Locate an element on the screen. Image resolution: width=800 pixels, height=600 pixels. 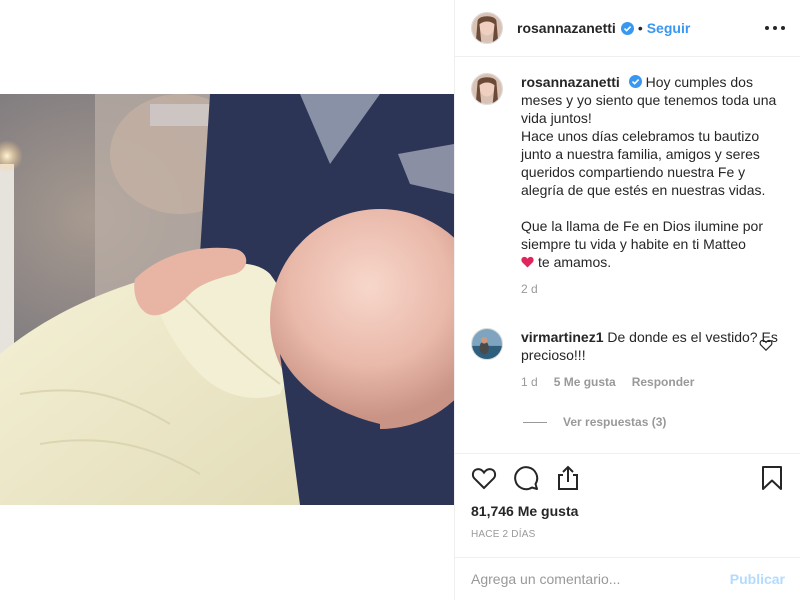
post-header: rosannazanetti • Seguir is located at coordinates (627, 28).